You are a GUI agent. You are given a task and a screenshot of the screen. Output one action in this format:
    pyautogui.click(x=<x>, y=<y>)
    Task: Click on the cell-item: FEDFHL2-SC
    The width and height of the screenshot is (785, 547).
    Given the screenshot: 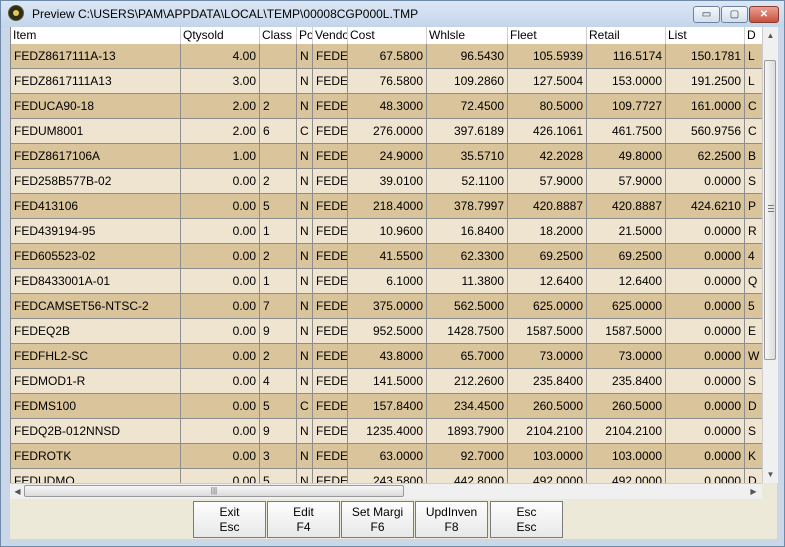 What is the action you would take?
    pyautogui.click(x=96, y=356)
    